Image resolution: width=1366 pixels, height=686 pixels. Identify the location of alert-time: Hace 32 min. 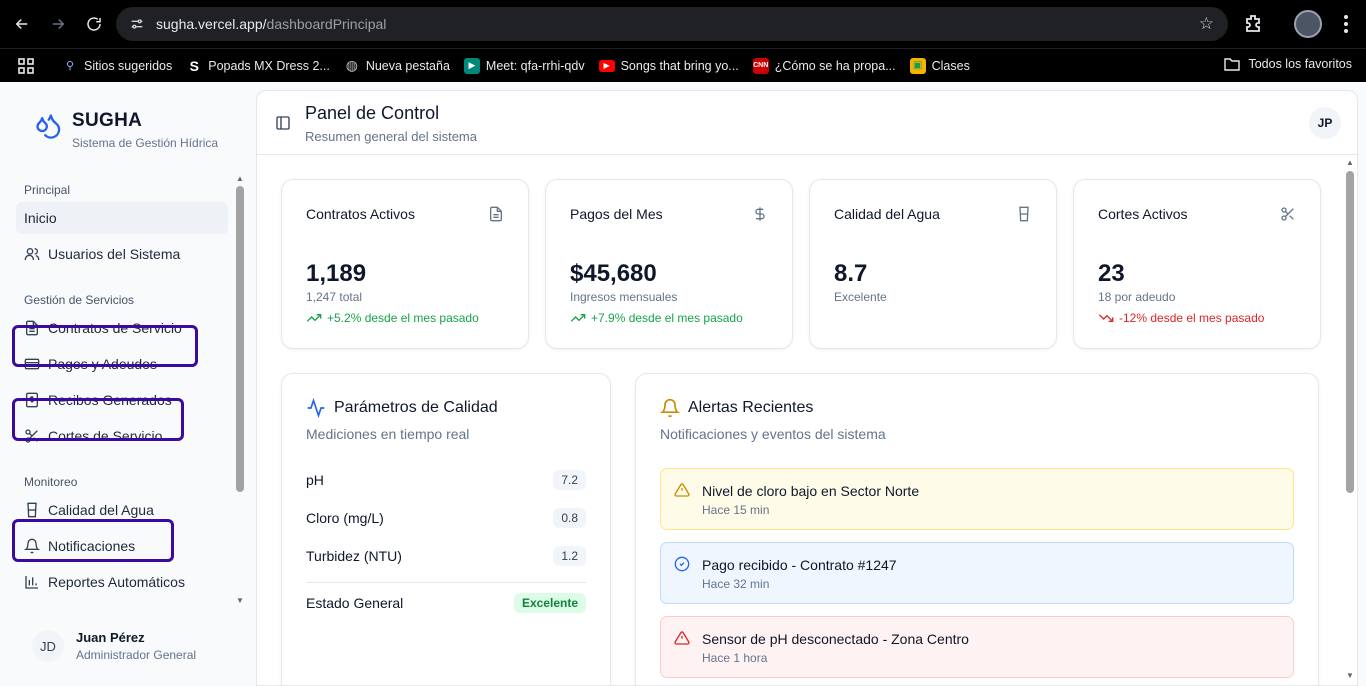
(736, 584).